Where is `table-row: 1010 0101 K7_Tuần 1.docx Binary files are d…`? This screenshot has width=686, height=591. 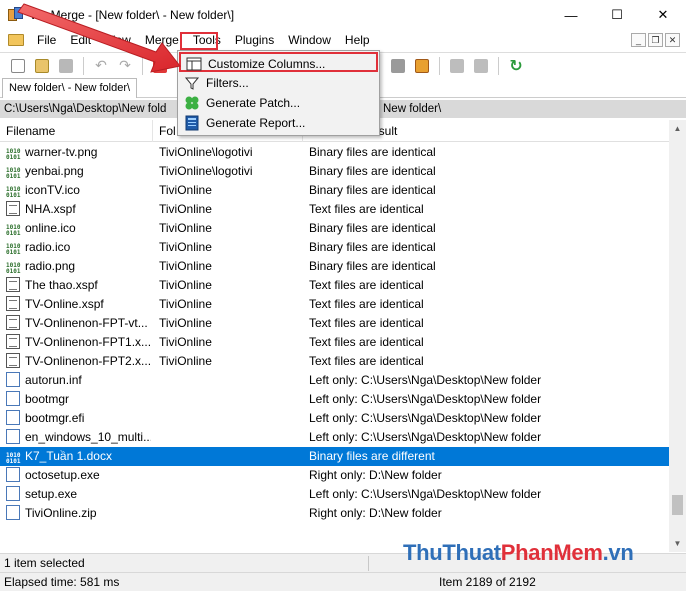 table-row: 1010 0101 K7_Tuần 1.docx Binary files are d… is located at coordinates (334, 456).